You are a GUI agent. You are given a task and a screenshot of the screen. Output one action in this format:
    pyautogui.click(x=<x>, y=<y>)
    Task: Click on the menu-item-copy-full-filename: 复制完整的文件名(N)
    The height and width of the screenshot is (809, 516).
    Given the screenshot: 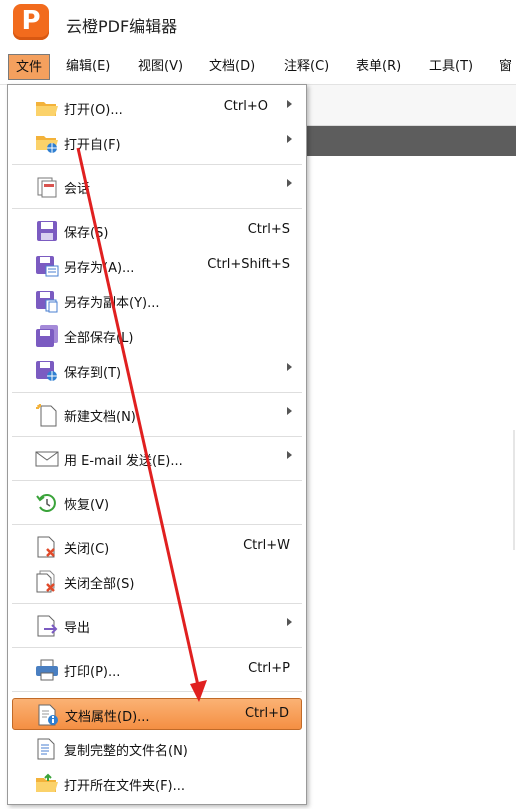 What is the action you would take?
    pyautogui.click(x=157, y=749)
    